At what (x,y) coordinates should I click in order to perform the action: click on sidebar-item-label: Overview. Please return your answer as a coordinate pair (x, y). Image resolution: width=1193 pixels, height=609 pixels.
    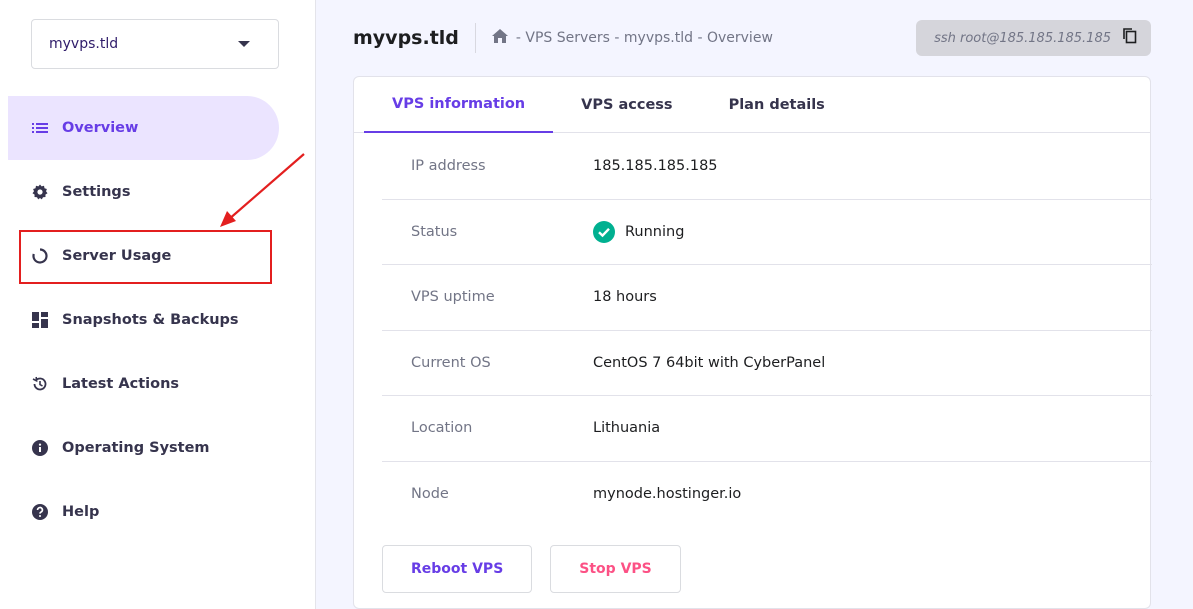
    Looking at the image, I should click on (100, 128).